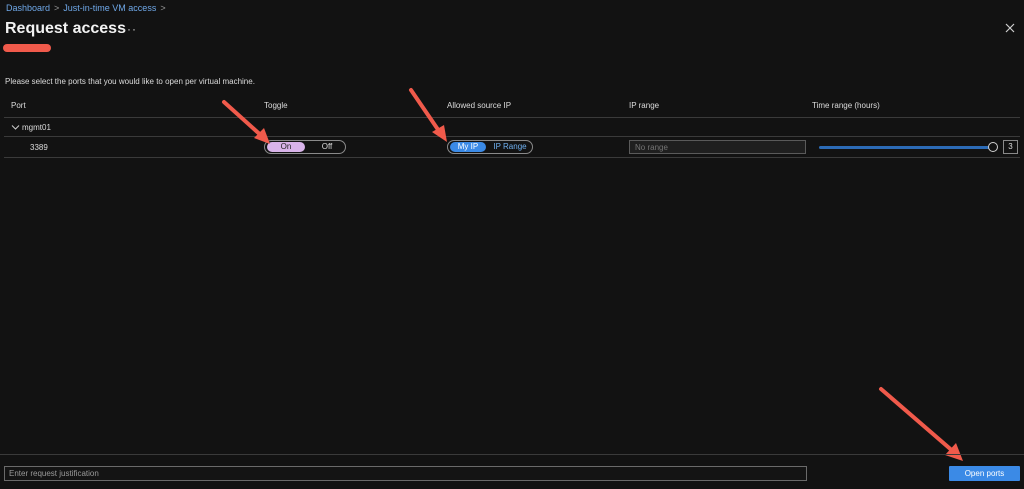  I want to click on column-header-ip-range: IP range, so click(644, 105).